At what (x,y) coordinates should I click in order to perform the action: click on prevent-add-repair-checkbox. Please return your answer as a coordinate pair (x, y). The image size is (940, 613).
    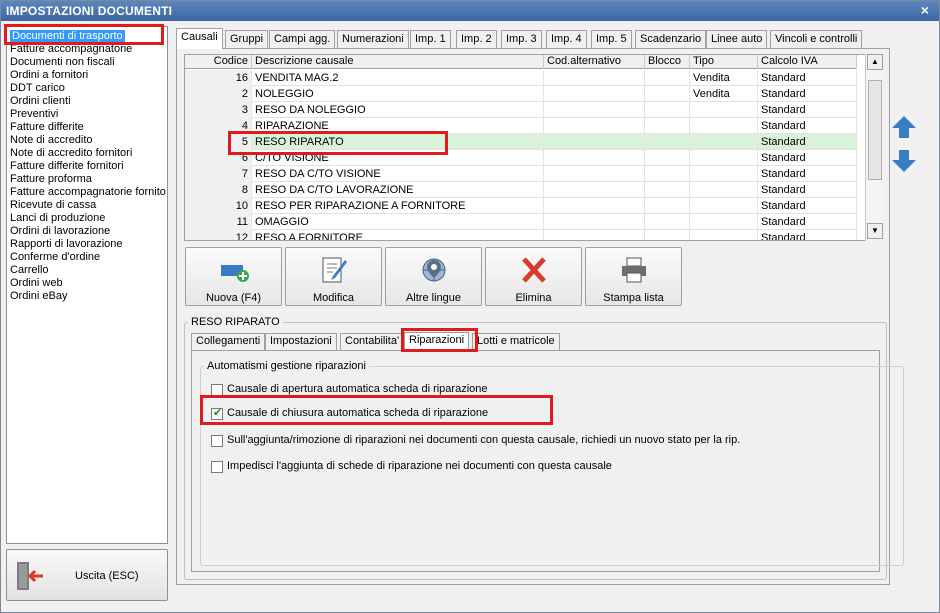
    Looking at the image, I should click on (217, 467).